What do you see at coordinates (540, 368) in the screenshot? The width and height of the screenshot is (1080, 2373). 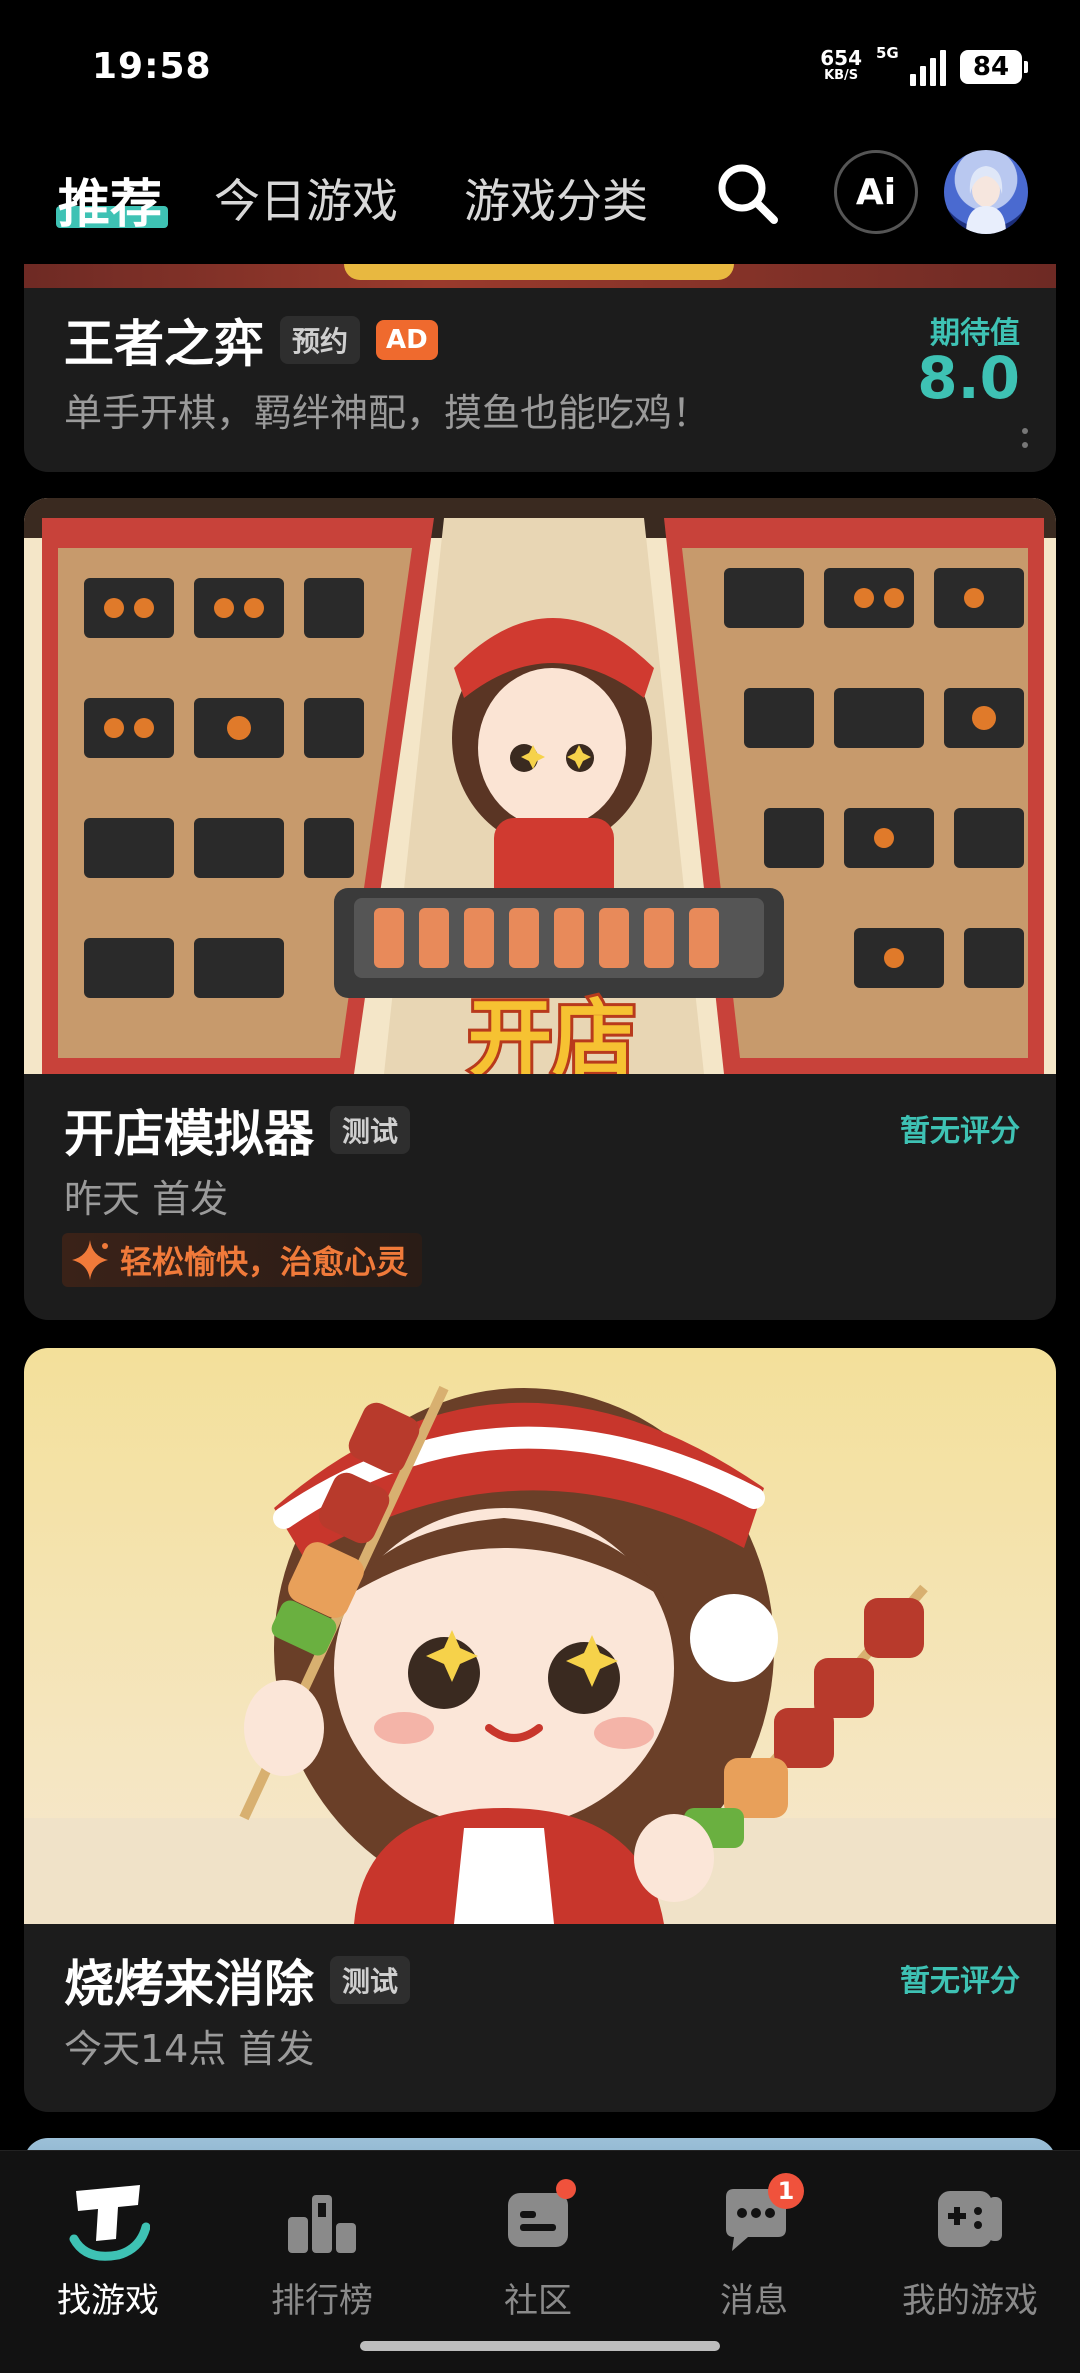 I see `game-card-wangzhe: 王者之弈 预约 AD 单手开棋，羁绊神配，摸鱼也能吃鸡！ 期待值 8.0` at bounding box center [540, 368].